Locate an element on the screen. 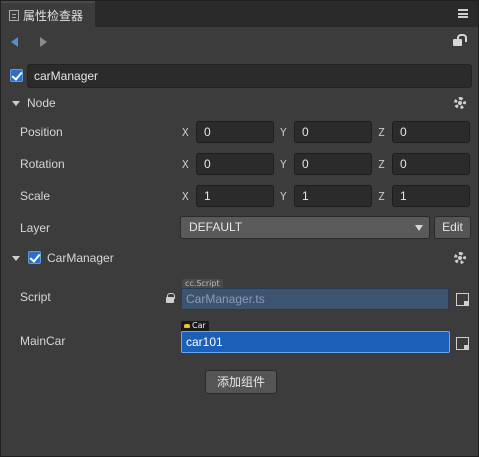  tab-inspector: 属性检查器 is located at coordinates (48, 14).